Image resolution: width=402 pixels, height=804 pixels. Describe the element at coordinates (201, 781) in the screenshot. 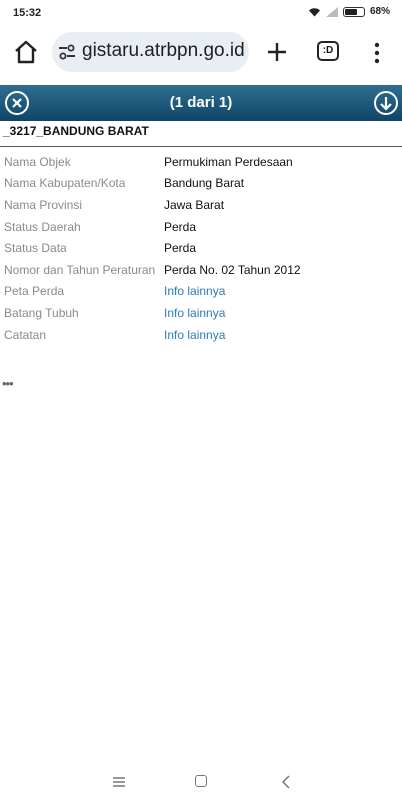

I see `nav-home-icon` at that location.